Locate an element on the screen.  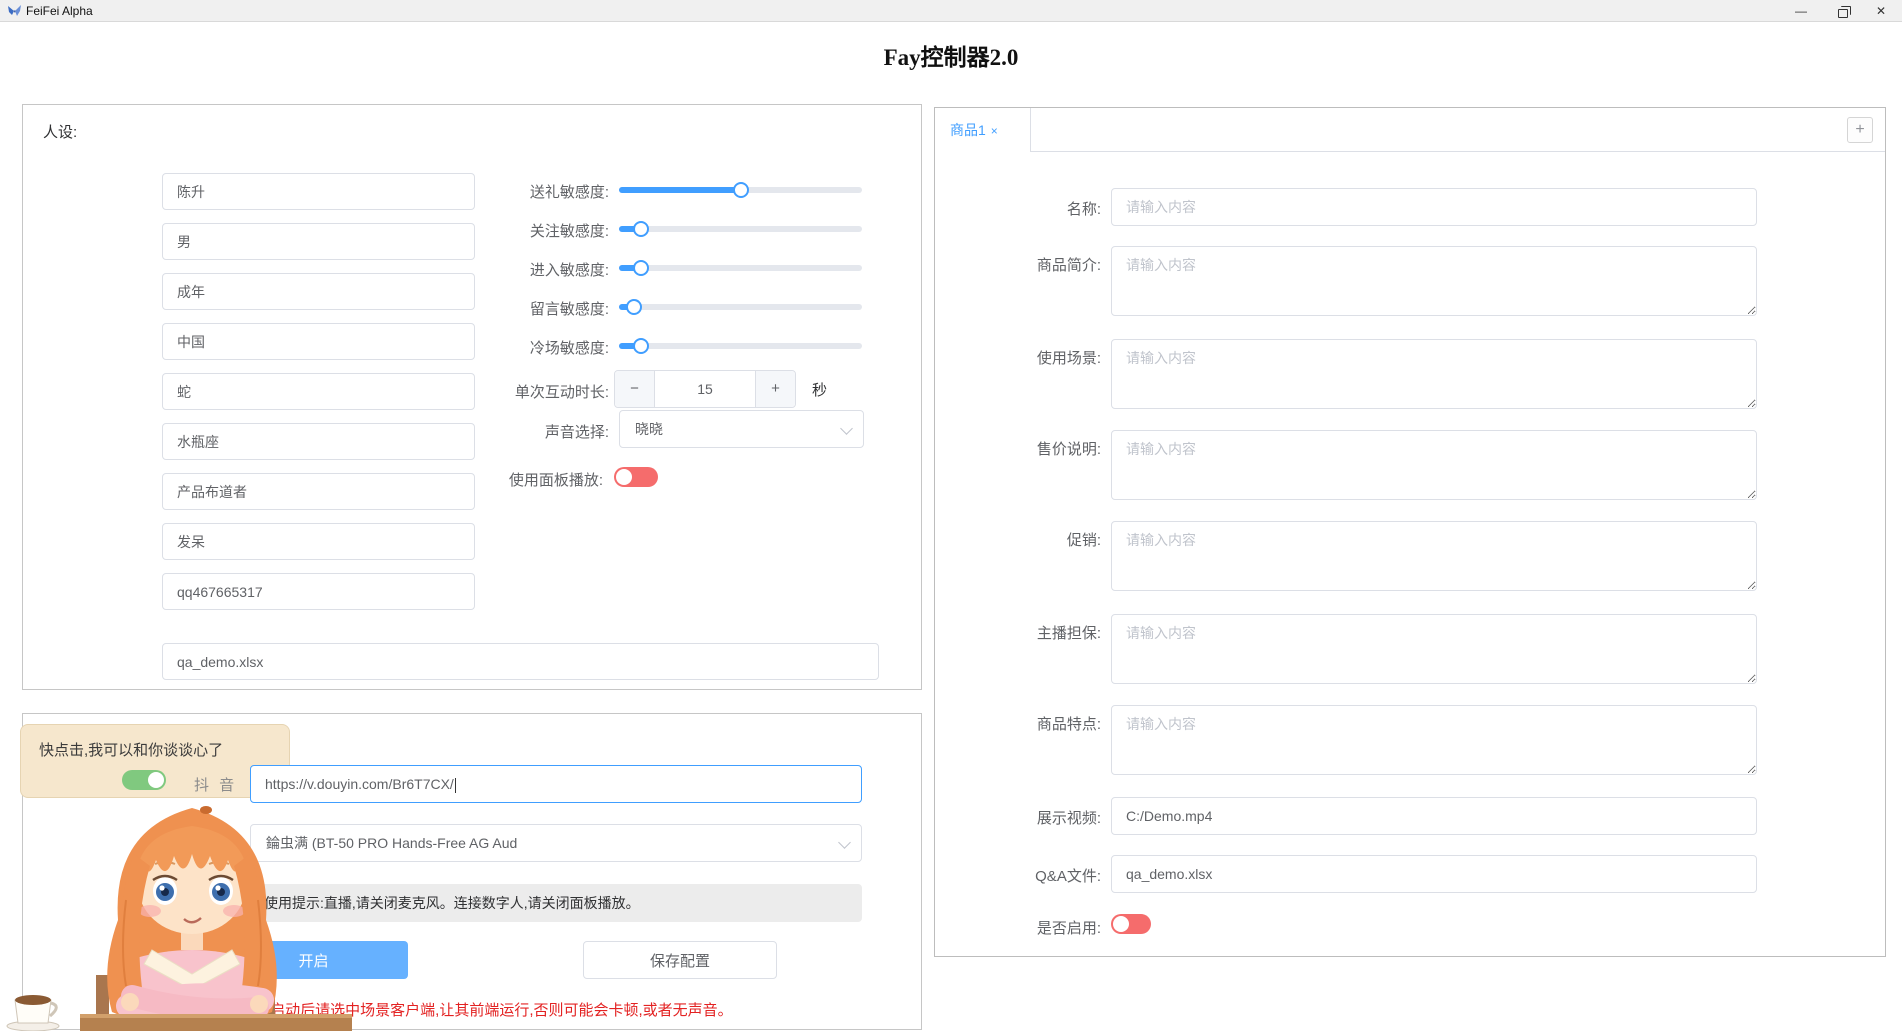
enabled-label: 是否启用: is located at coordinates (1068, 928).